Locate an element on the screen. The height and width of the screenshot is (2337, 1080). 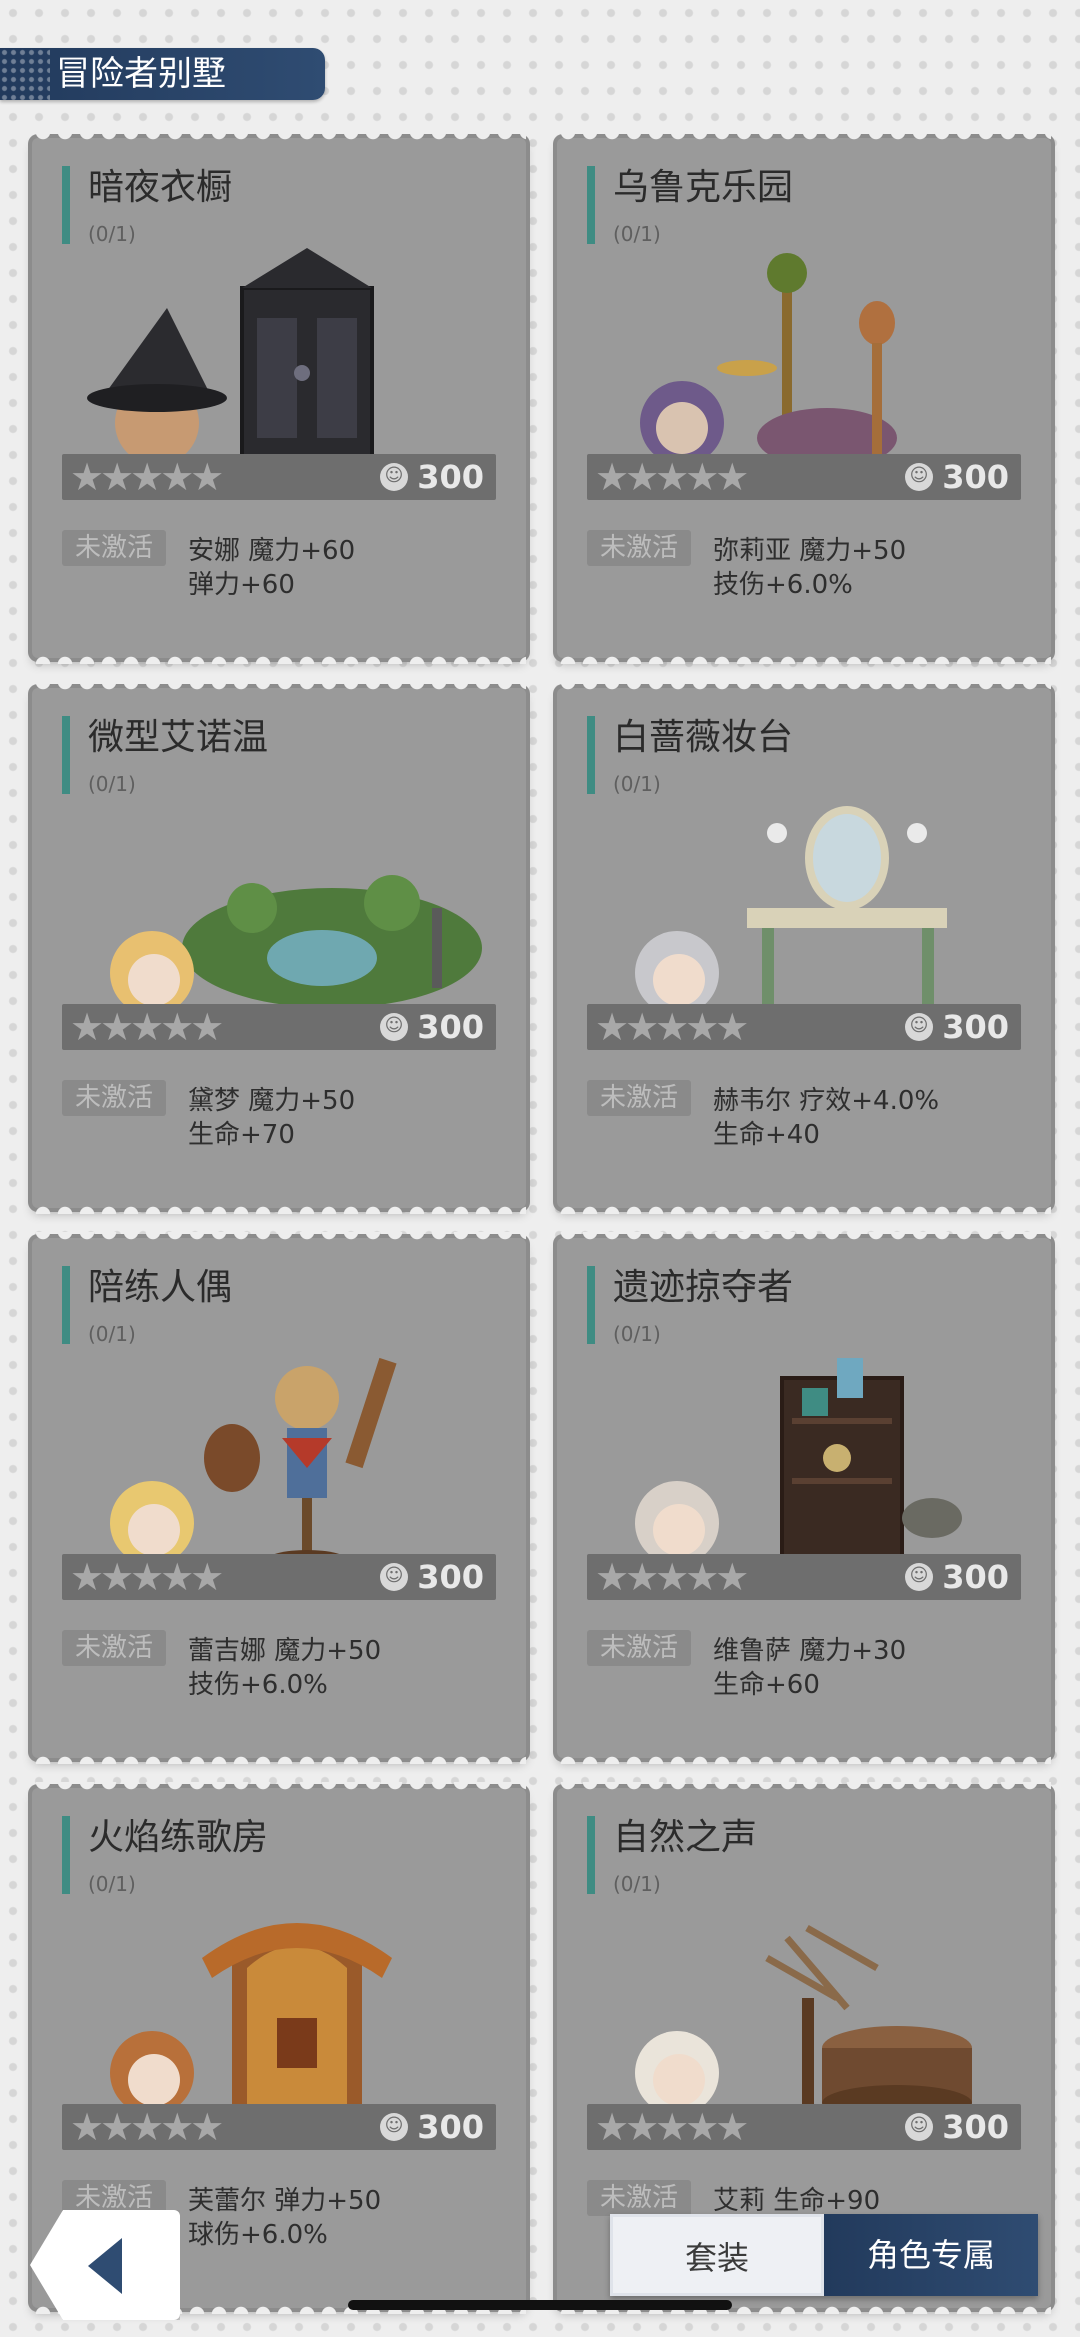
stat-line-1: 蕾吉娜 魔力+50 is located at coordinates (285, 1651).